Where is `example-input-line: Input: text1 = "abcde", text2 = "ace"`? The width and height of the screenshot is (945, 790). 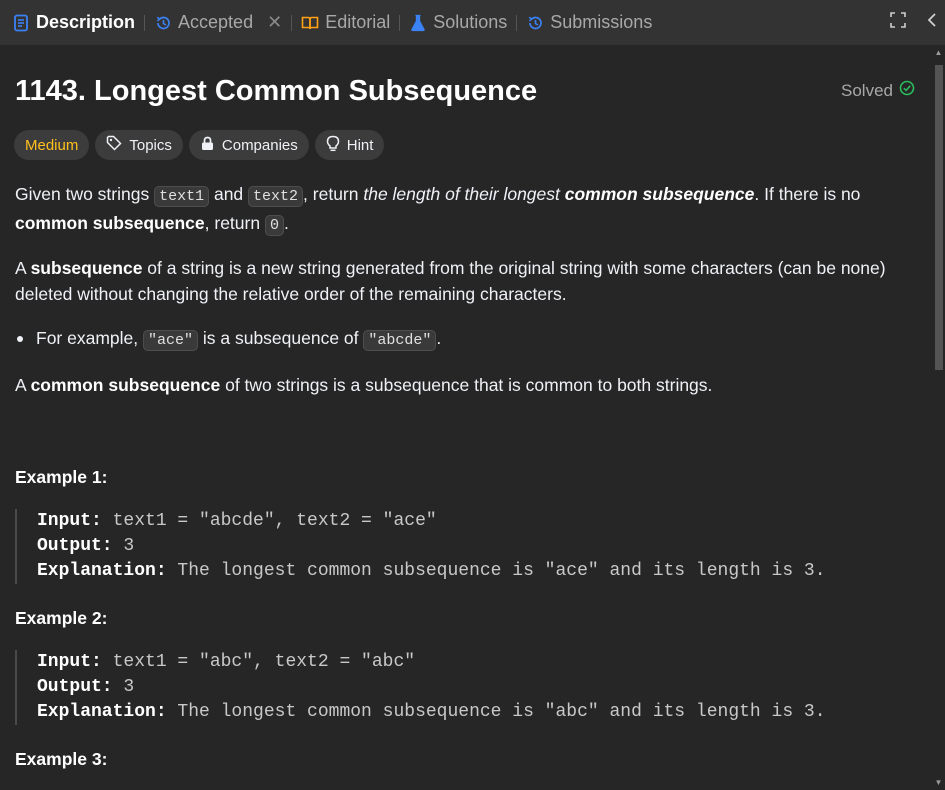 example-input-line: Input: text1 = "abcde", text2 = "ace" is located at coordinates (476, 521).